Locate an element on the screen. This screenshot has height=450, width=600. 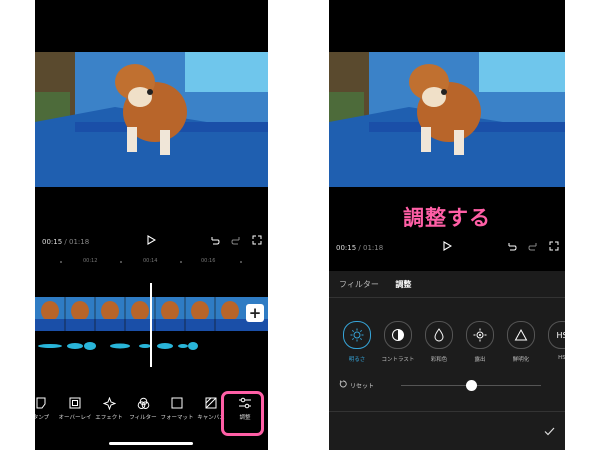
ruler-label: 00:16 is located at coordinates (208, 261).